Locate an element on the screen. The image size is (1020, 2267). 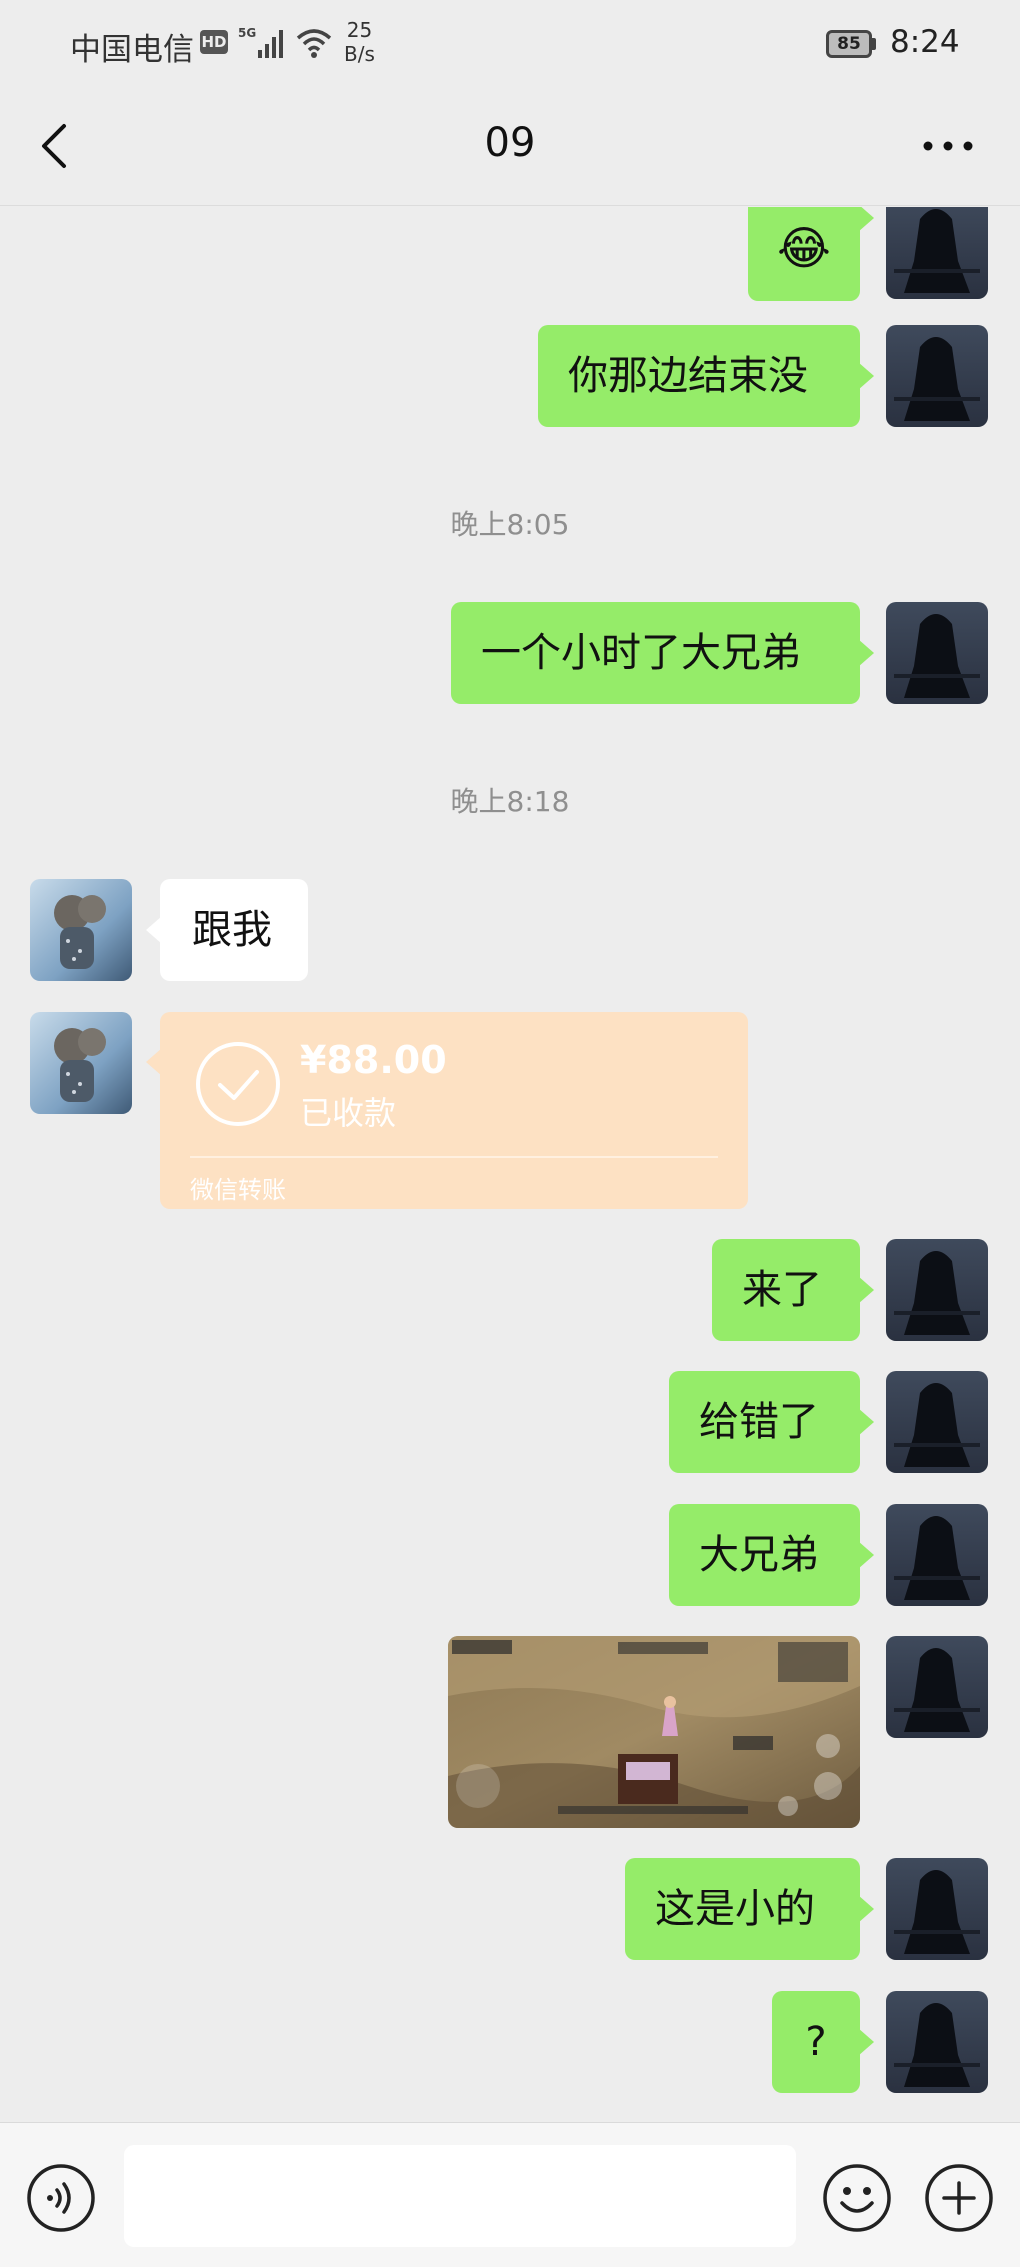
network-speed: 25 B/s is located at coordinates (359, 42).